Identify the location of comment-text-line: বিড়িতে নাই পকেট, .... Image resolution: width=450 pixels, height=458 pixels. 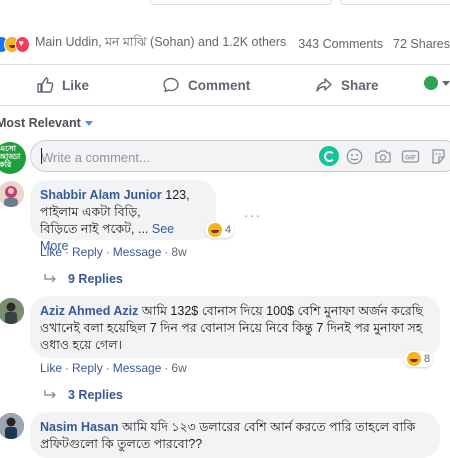
(94, 229).